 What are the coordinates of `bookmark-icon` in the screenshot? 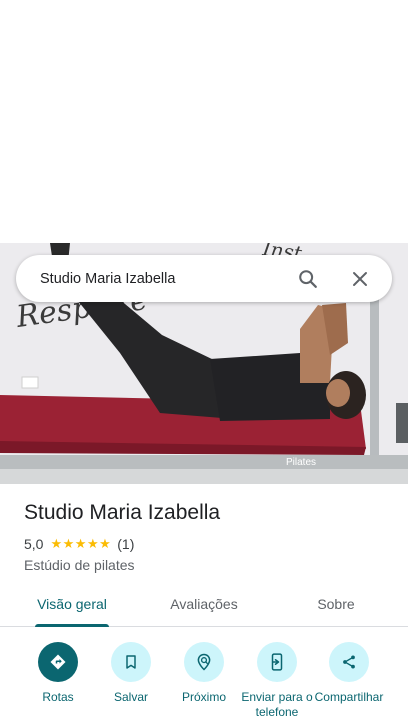 It's located at (131, 662).